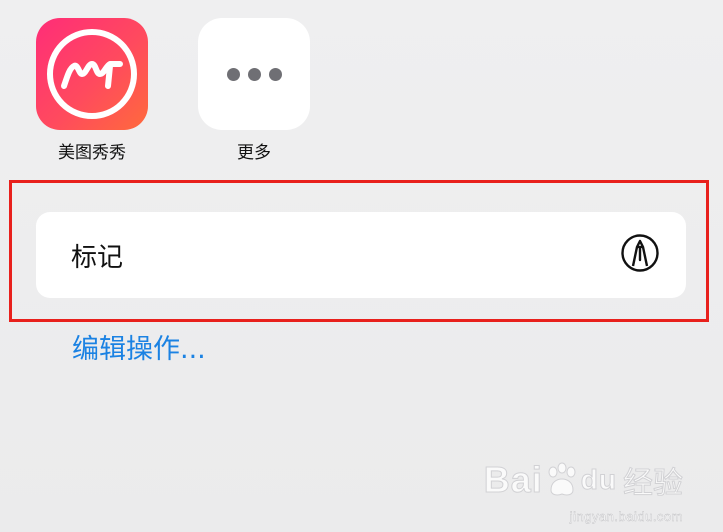  What do you see at coordinates (640, 255) in the screenshot?
I see `markup-pen-icon` at bounding box center [640, 255].